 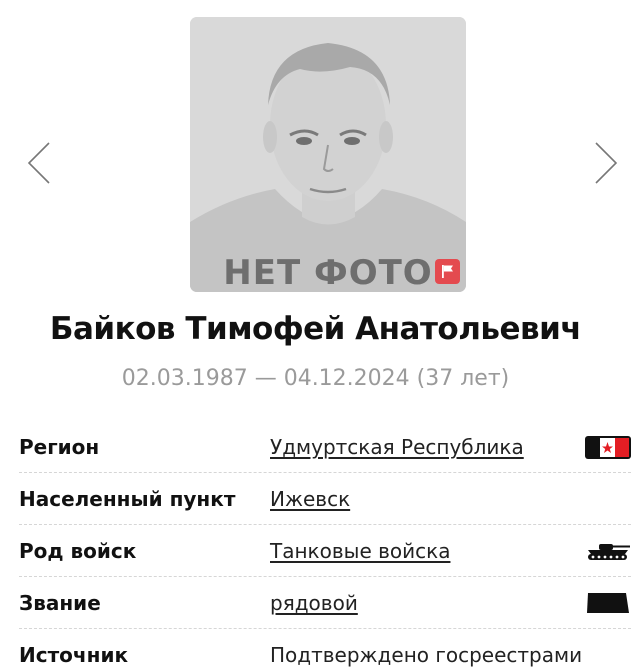 I want to click on locality-label: Населенный пункт, so click(x=127, y=499).